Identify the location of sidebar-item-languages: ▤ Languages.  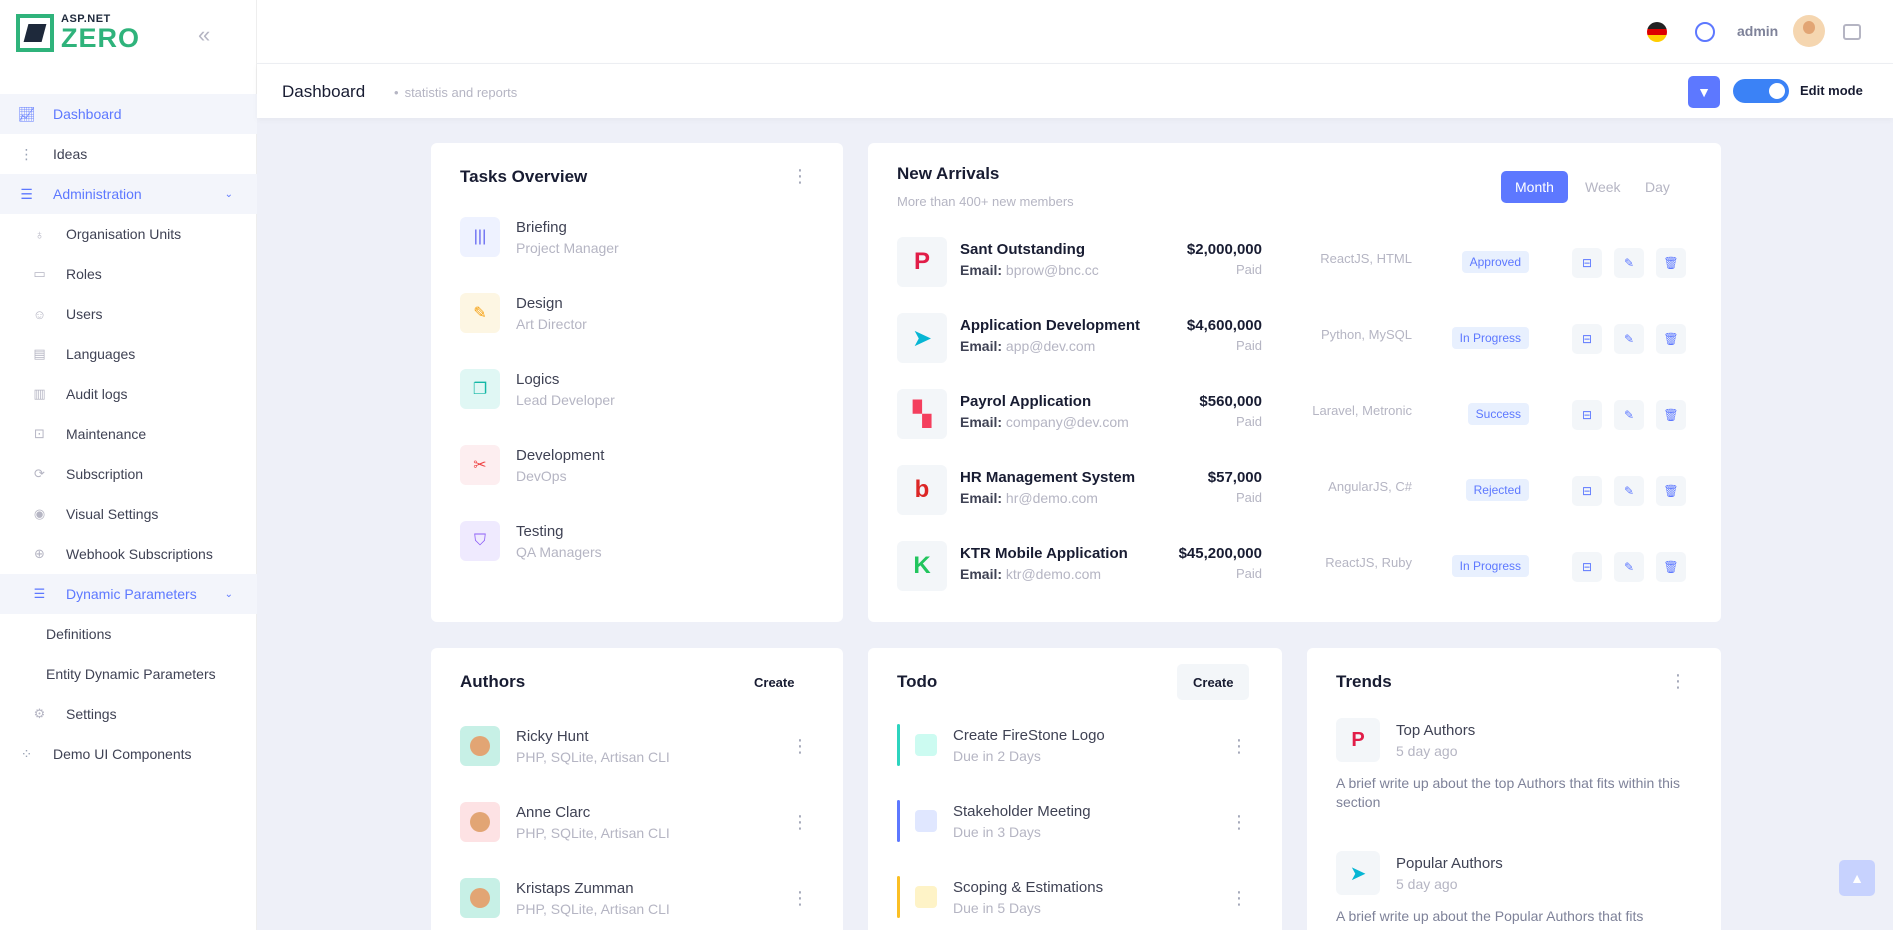
(128, 354).